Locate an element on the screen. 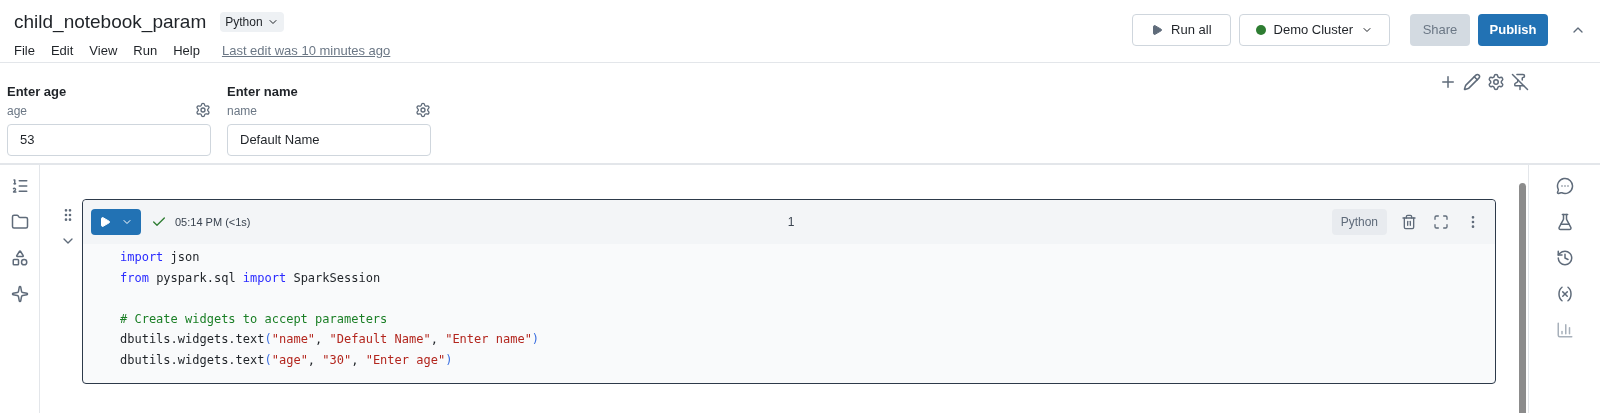 The width and height of the screenshot is (1600, 413). publish-button: Publish is located at coordinates (1513, 30).